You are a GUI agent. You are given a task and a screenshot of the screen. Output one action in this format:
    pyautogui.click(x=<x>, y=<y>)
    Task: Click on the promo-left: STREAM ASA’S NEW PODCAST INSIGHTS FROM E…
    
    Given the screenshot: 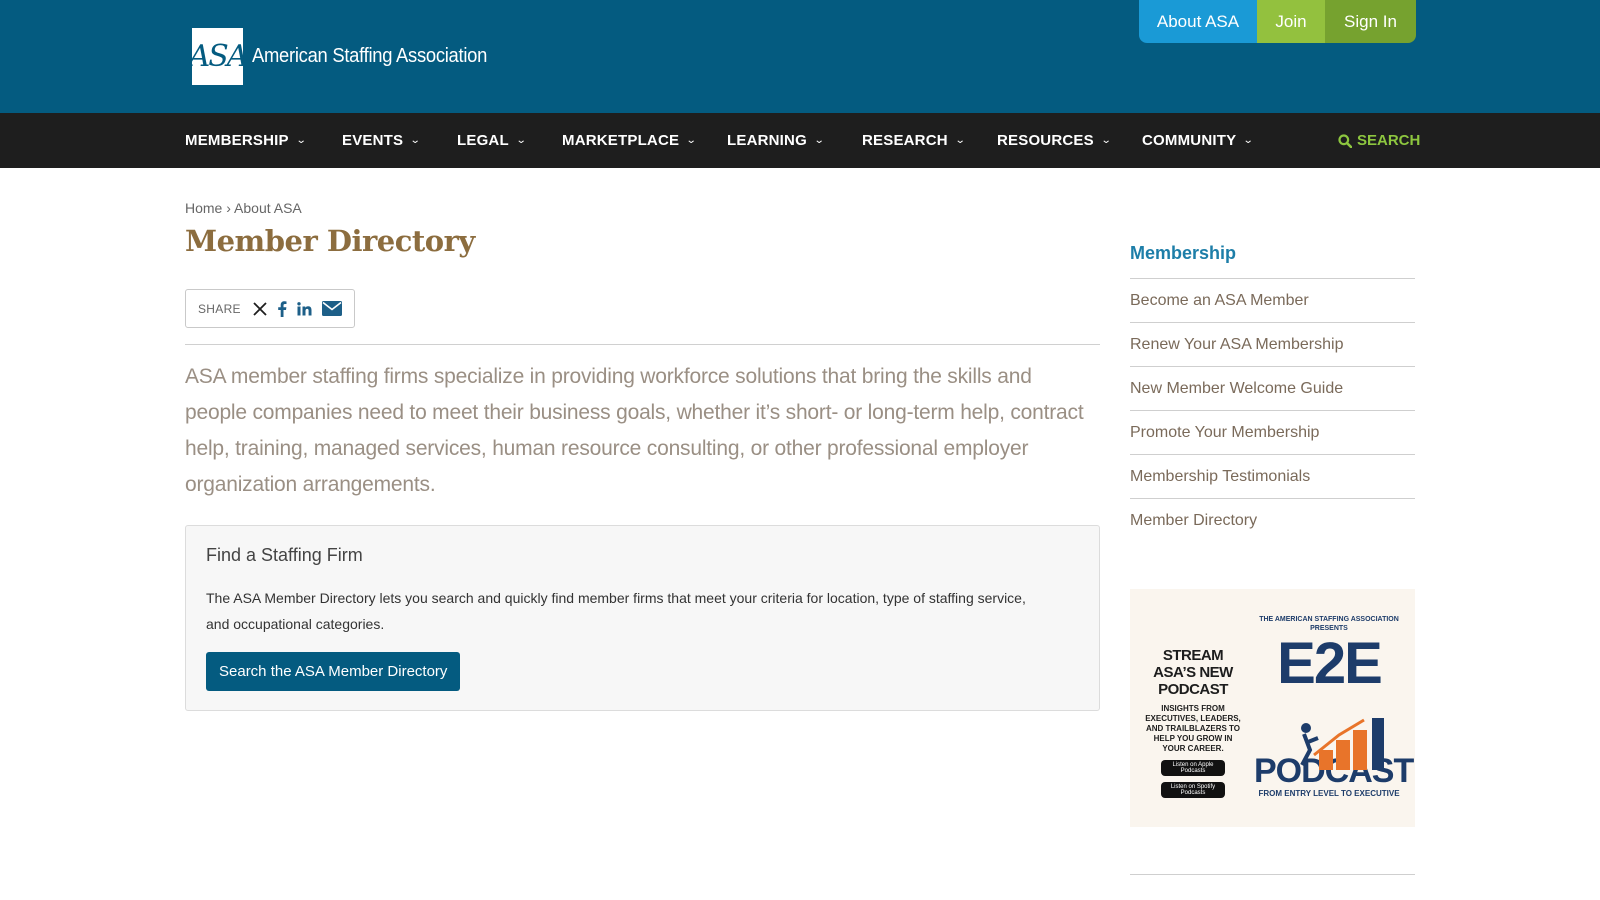 What is the action you would take?
    pyautogui.click(x=1193, y=722)
    